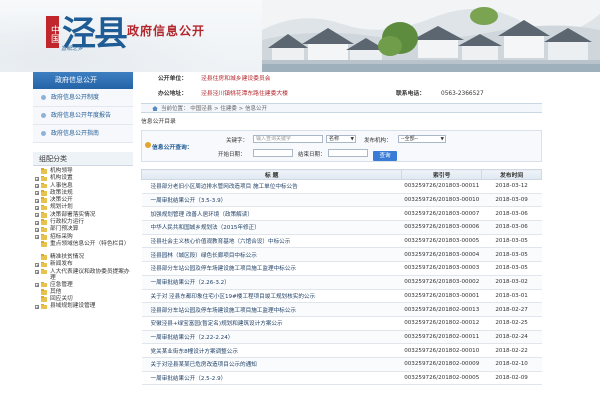 This screenshot has height=403, width=600. What do you see at coordinates (271, 378) in the screenshot?
I see `document-title-link: 一周审批结果公开（2.5-2.9）` at bounding box center [271, 378].